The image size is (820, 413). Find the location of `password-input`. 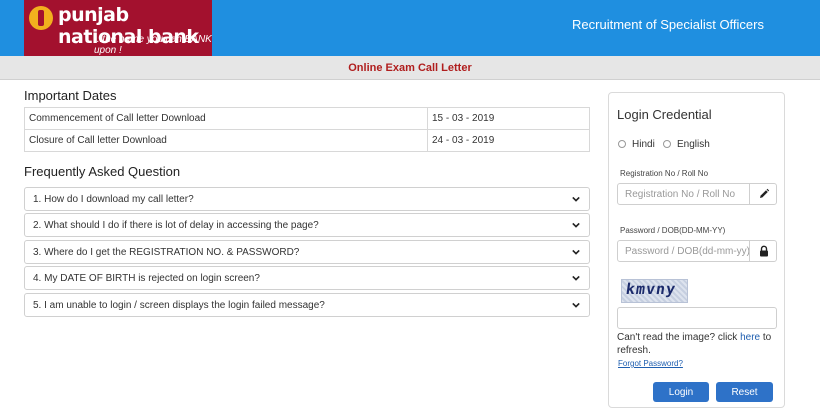

password-input is located at coordinates (684, 251).